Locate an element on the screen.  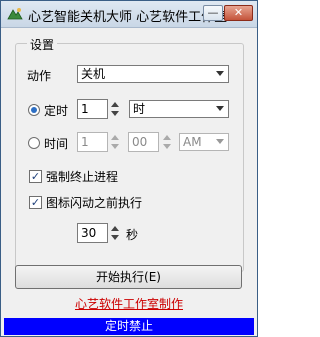
flash-seconds-spinner is located at coordinates (114, 233).